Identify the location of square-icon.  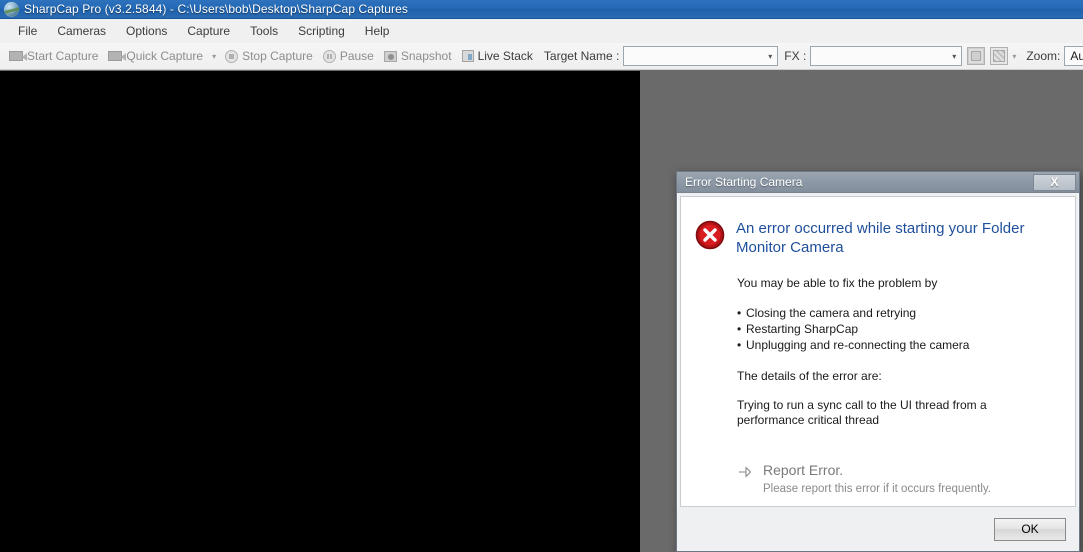
(976, 56).